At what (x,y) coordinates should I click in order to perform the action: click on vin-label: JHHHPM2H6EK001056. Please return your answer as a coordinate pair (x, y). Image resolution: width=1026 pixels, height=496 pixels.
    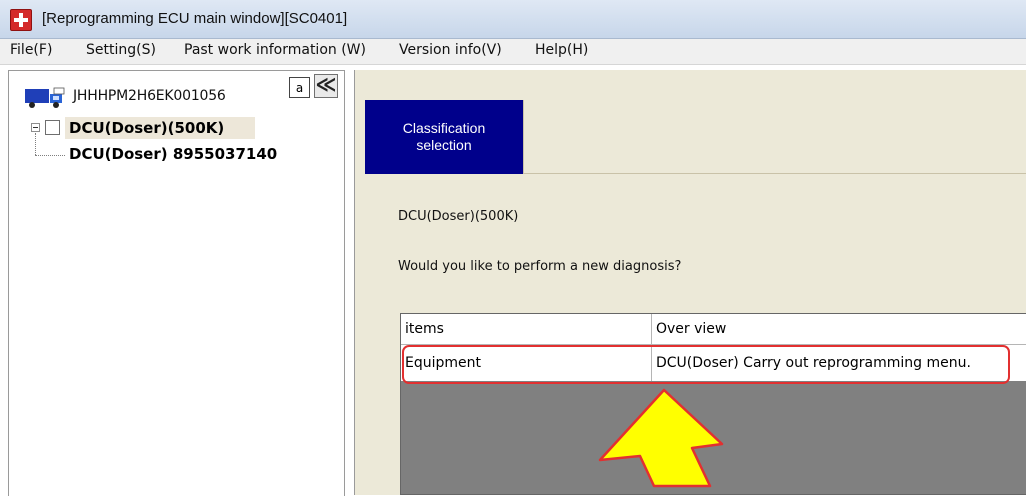
    Looking at the image, I should click on (149, 96).